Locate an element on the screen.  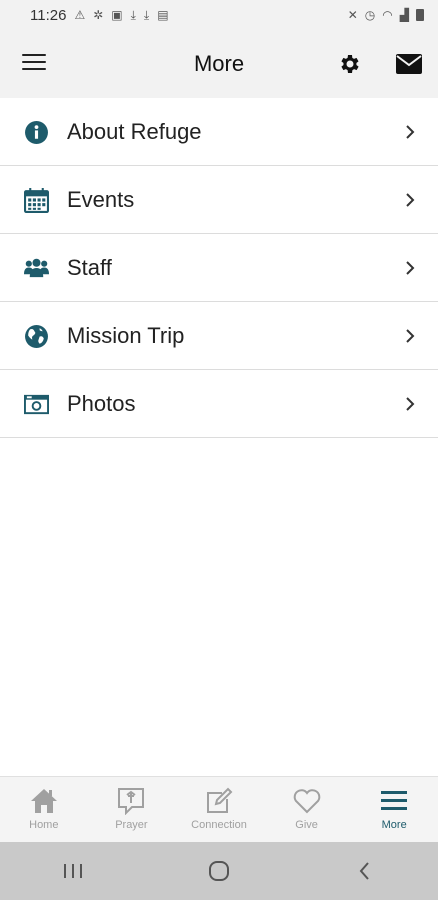
info-icon is located at coordinates (36, 132).